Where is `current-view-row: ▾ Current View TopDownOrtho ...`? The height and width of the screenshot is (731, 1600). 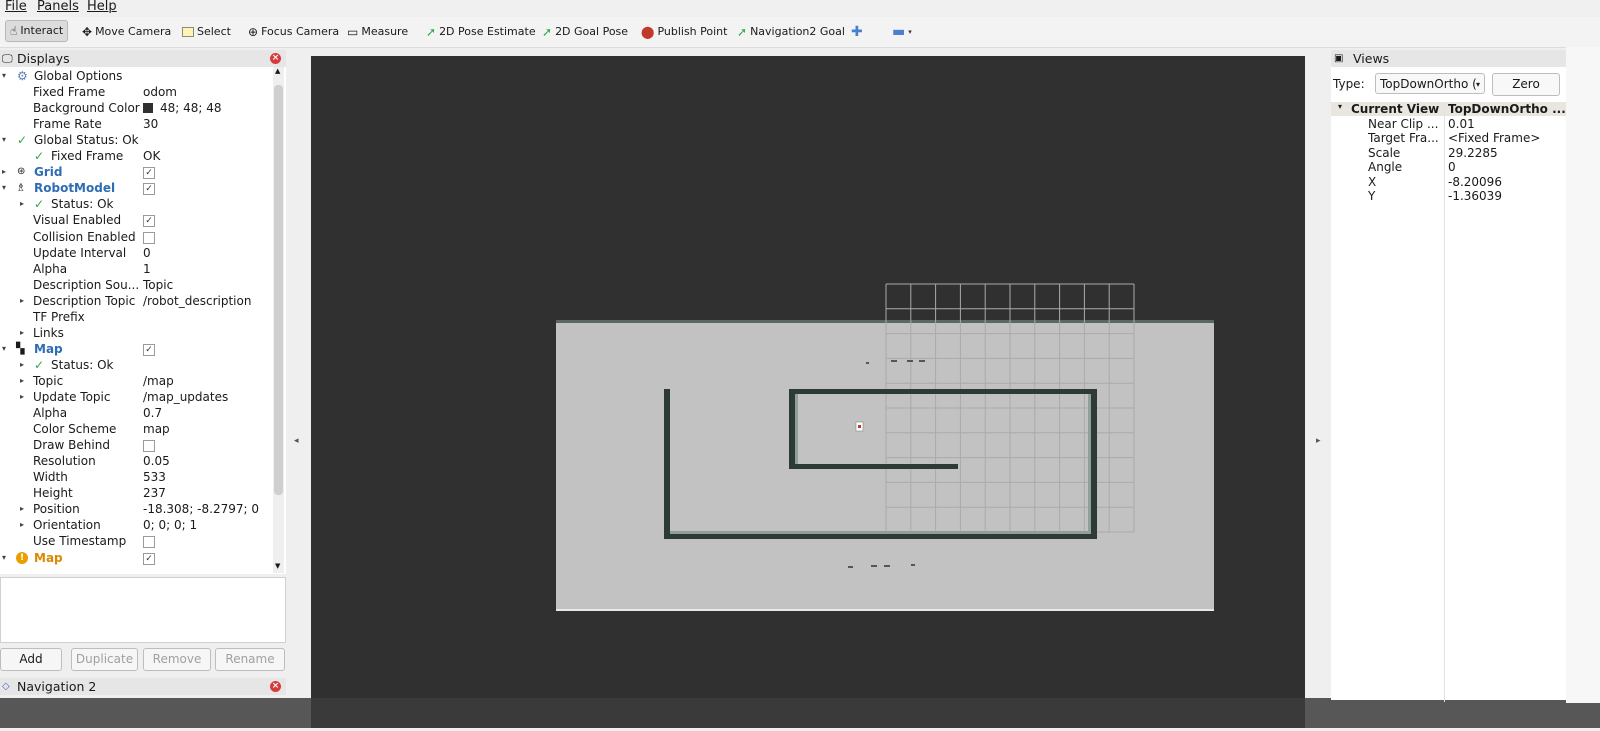 current-view-row: ▾ Current View TopDownOrtho ... is located at coordinates (1448, 109).